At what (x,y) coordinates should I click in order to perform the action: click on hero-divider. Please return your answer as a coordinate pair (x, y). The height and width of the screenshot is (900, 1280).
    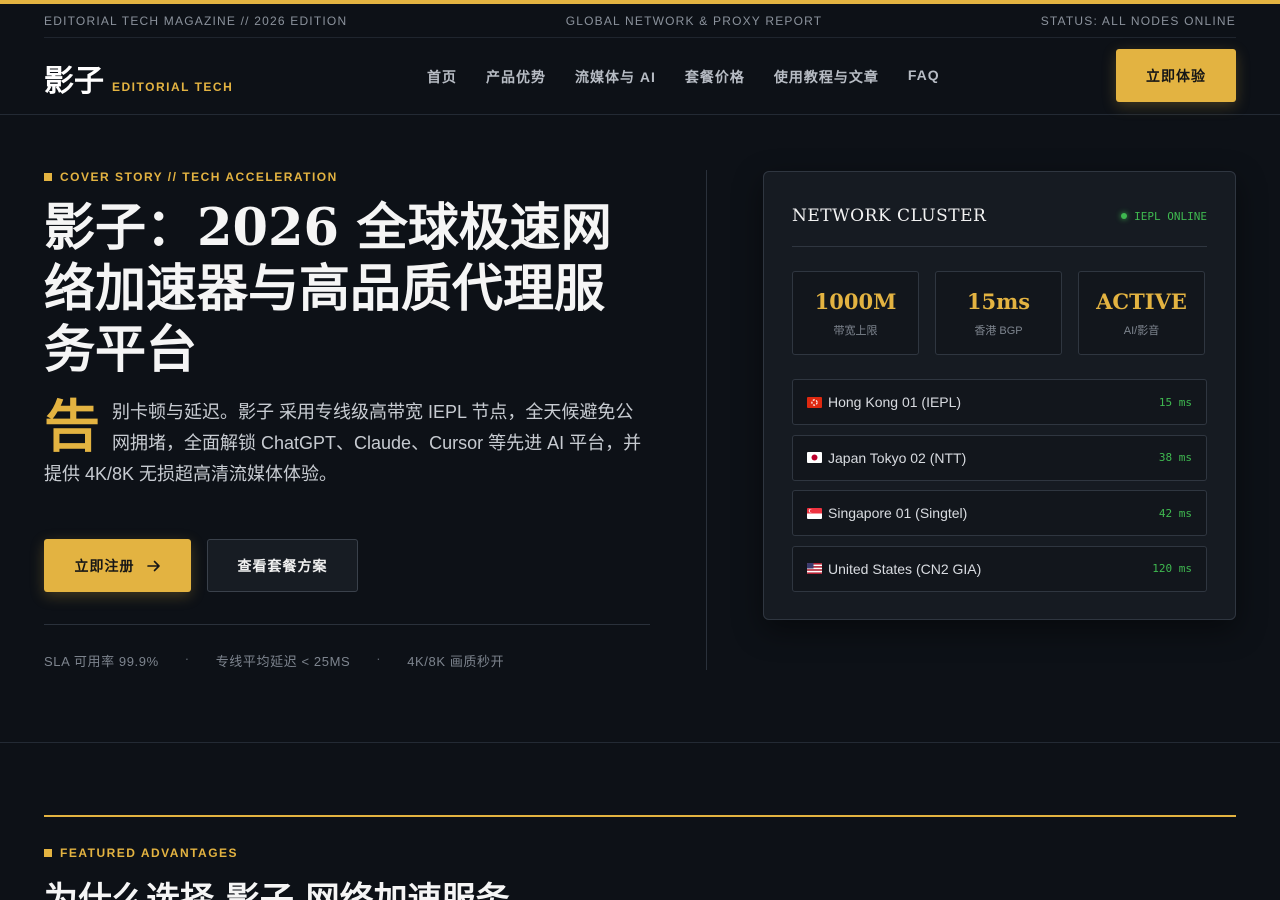
    Looking at the image, I should click on (347, 624).